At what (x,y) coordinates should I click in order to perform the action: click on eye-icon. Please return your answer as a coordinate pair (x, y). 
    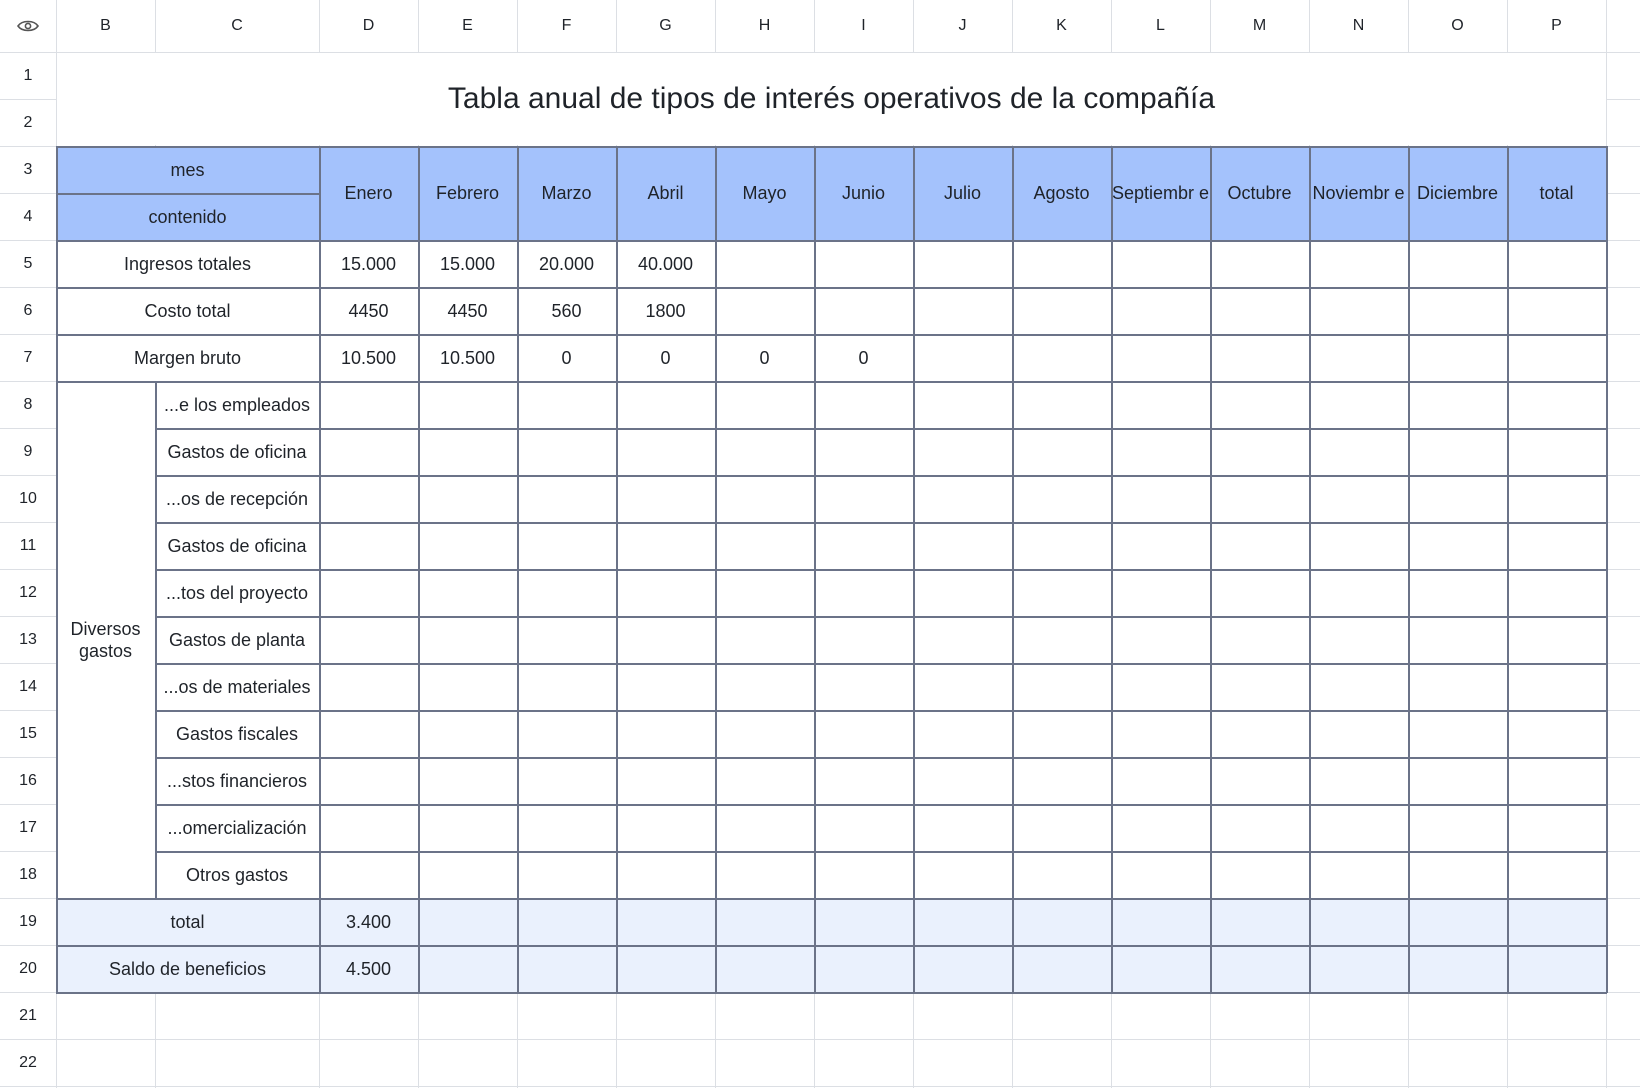
    Looking at the image, I should click on (28, 26).